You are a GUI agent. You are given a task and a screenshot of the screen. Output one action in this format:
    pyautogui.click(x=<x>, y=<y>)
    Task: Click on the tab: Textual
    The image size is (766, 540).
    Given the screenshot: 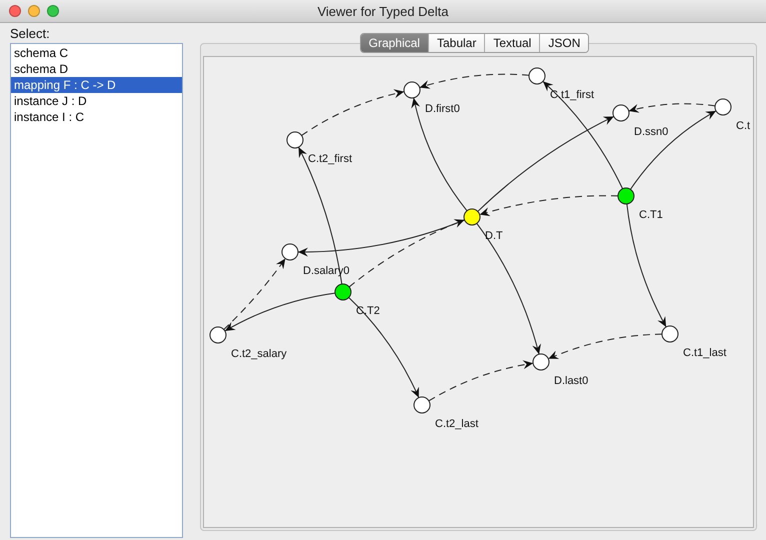 What is the action you would take?
    pyautogui.click(x=512, y=43)
    